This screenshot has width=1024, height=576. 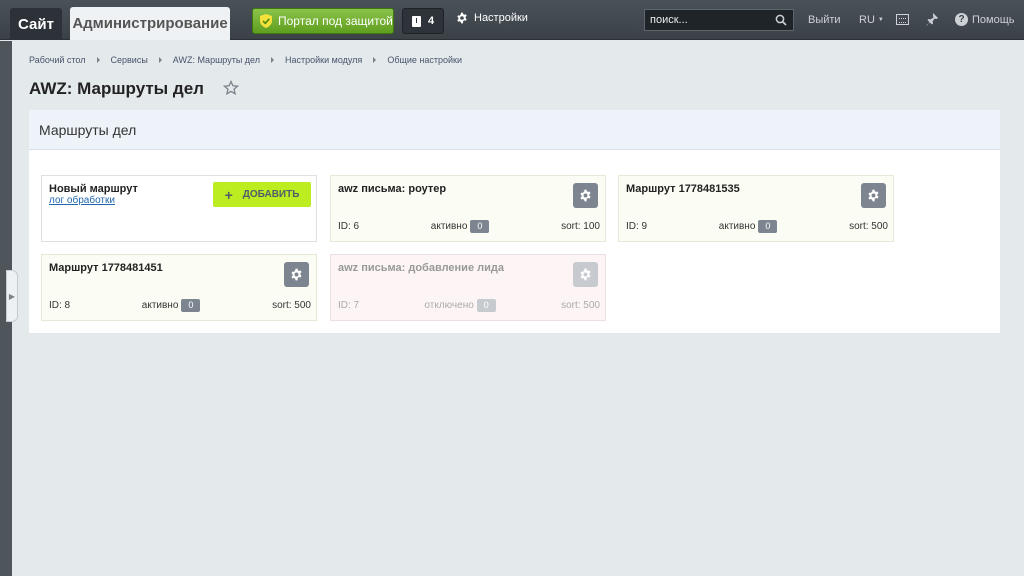 I want to click on route-title: awz письма: добавление лида, so click(x=421, y=268).